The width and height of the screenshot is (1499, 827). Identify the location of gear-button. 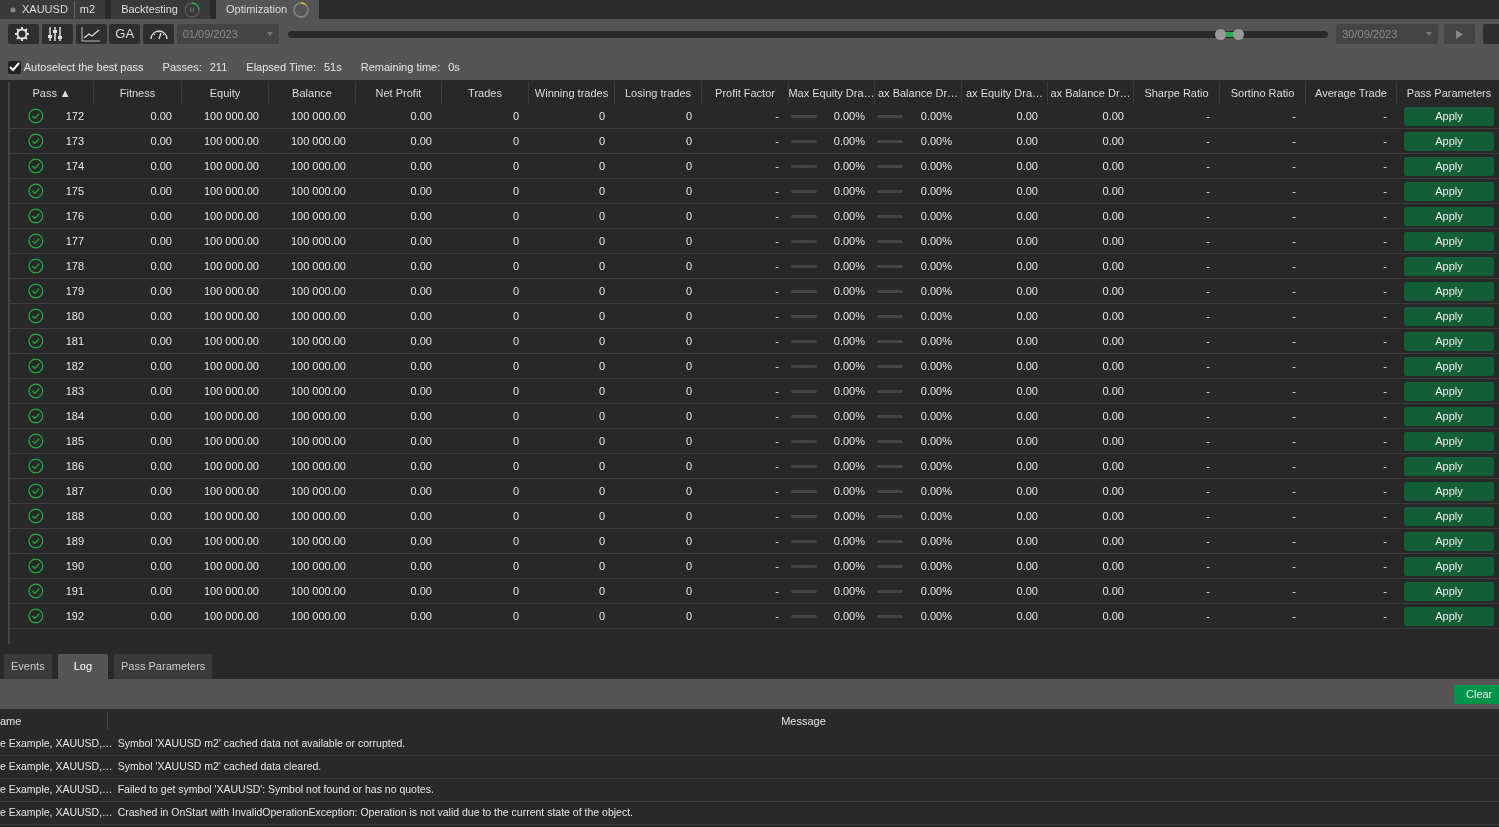
(23, 34).